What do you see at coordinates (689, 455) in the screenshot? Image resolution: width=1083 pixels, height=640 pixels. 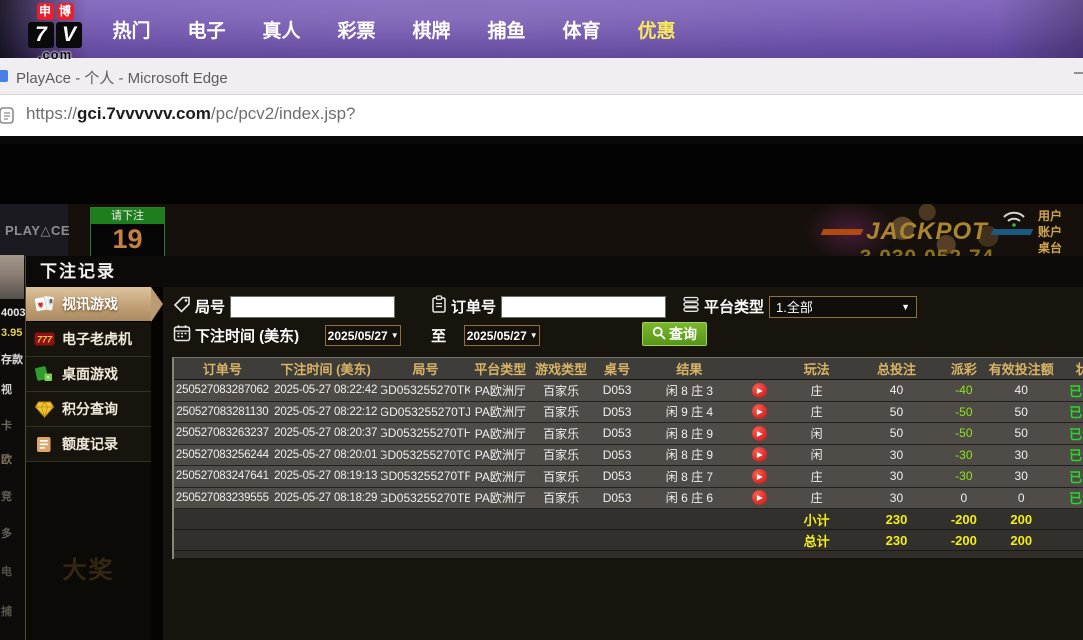 I see `cell-result: 闲 8 庄 9` at bounding box center [689, 455].